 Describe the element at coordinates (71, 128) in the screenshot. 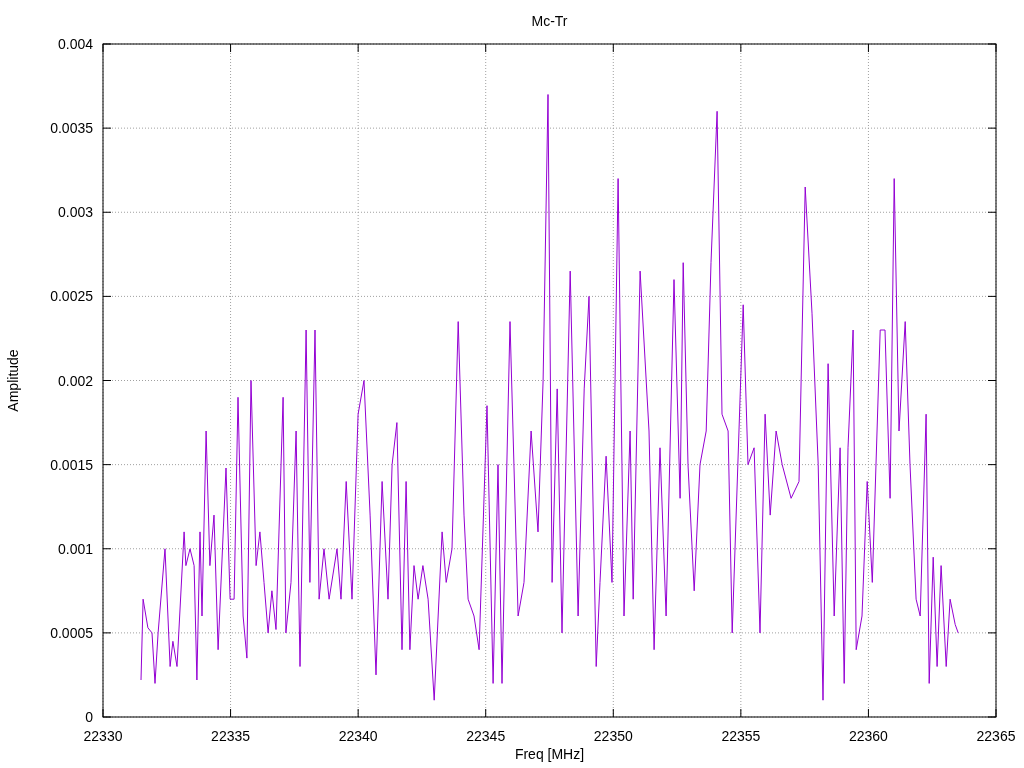

I see `y-tick-label: 0.0035` at that location.